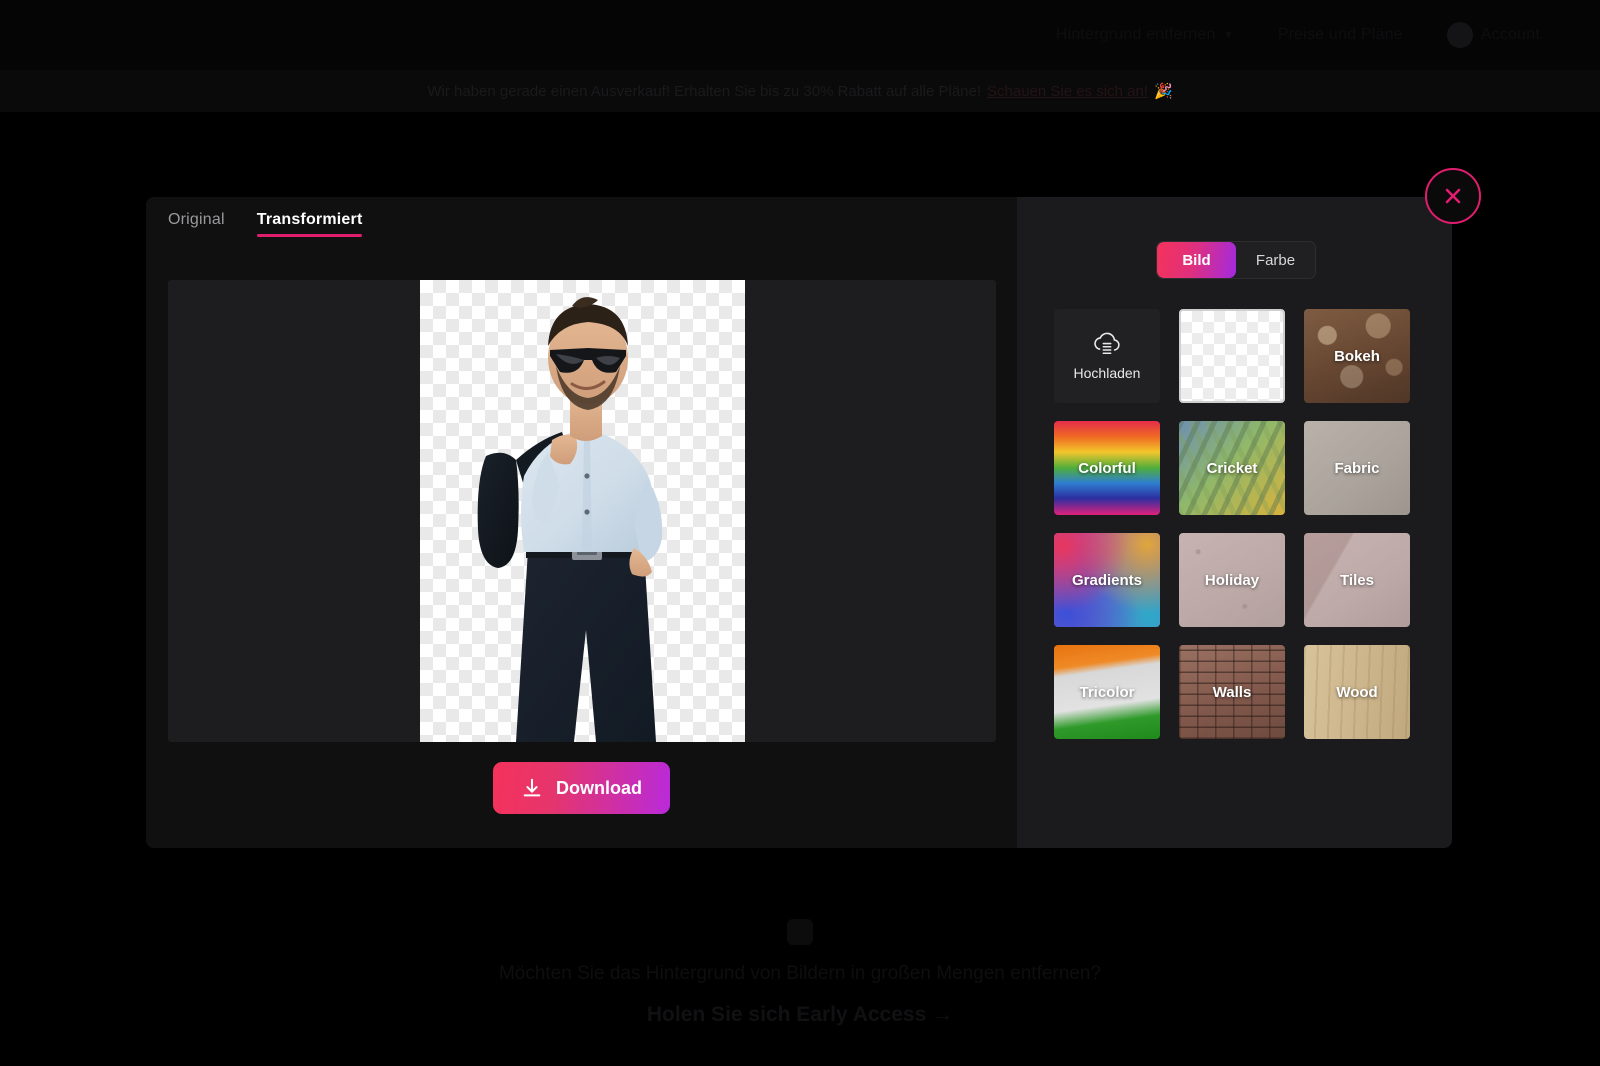 The height and width of the screenshot is (1066, 1600). Describe the element at coordinates (1228, 35) in the screenshot. I see `chevron-down-icon: ▼` at that location.